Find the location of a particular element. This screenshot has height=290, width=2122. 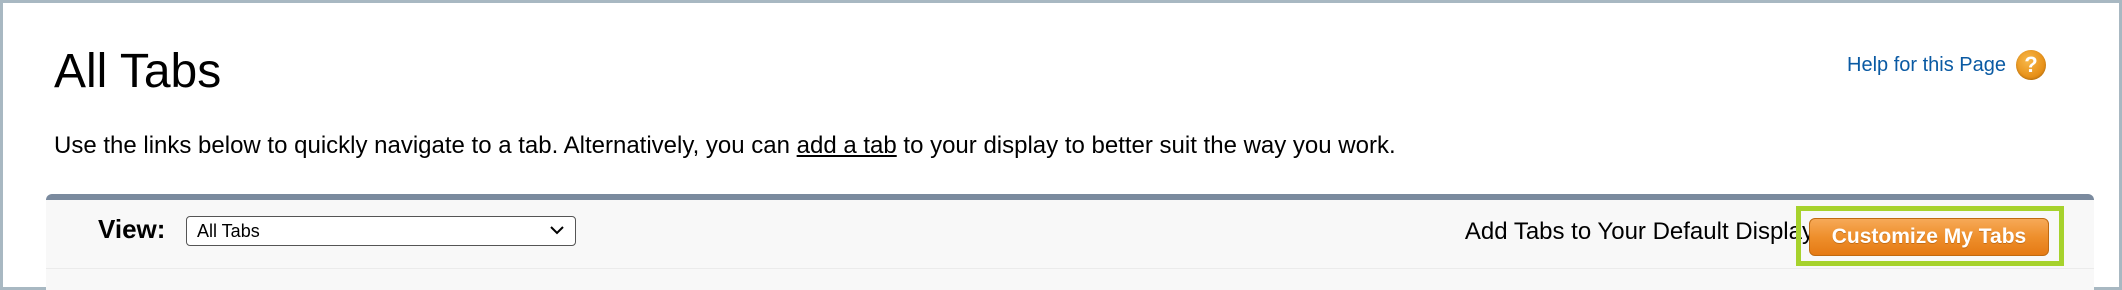

help-link: Help for this Page ? is located at coordinates (1946, 65).